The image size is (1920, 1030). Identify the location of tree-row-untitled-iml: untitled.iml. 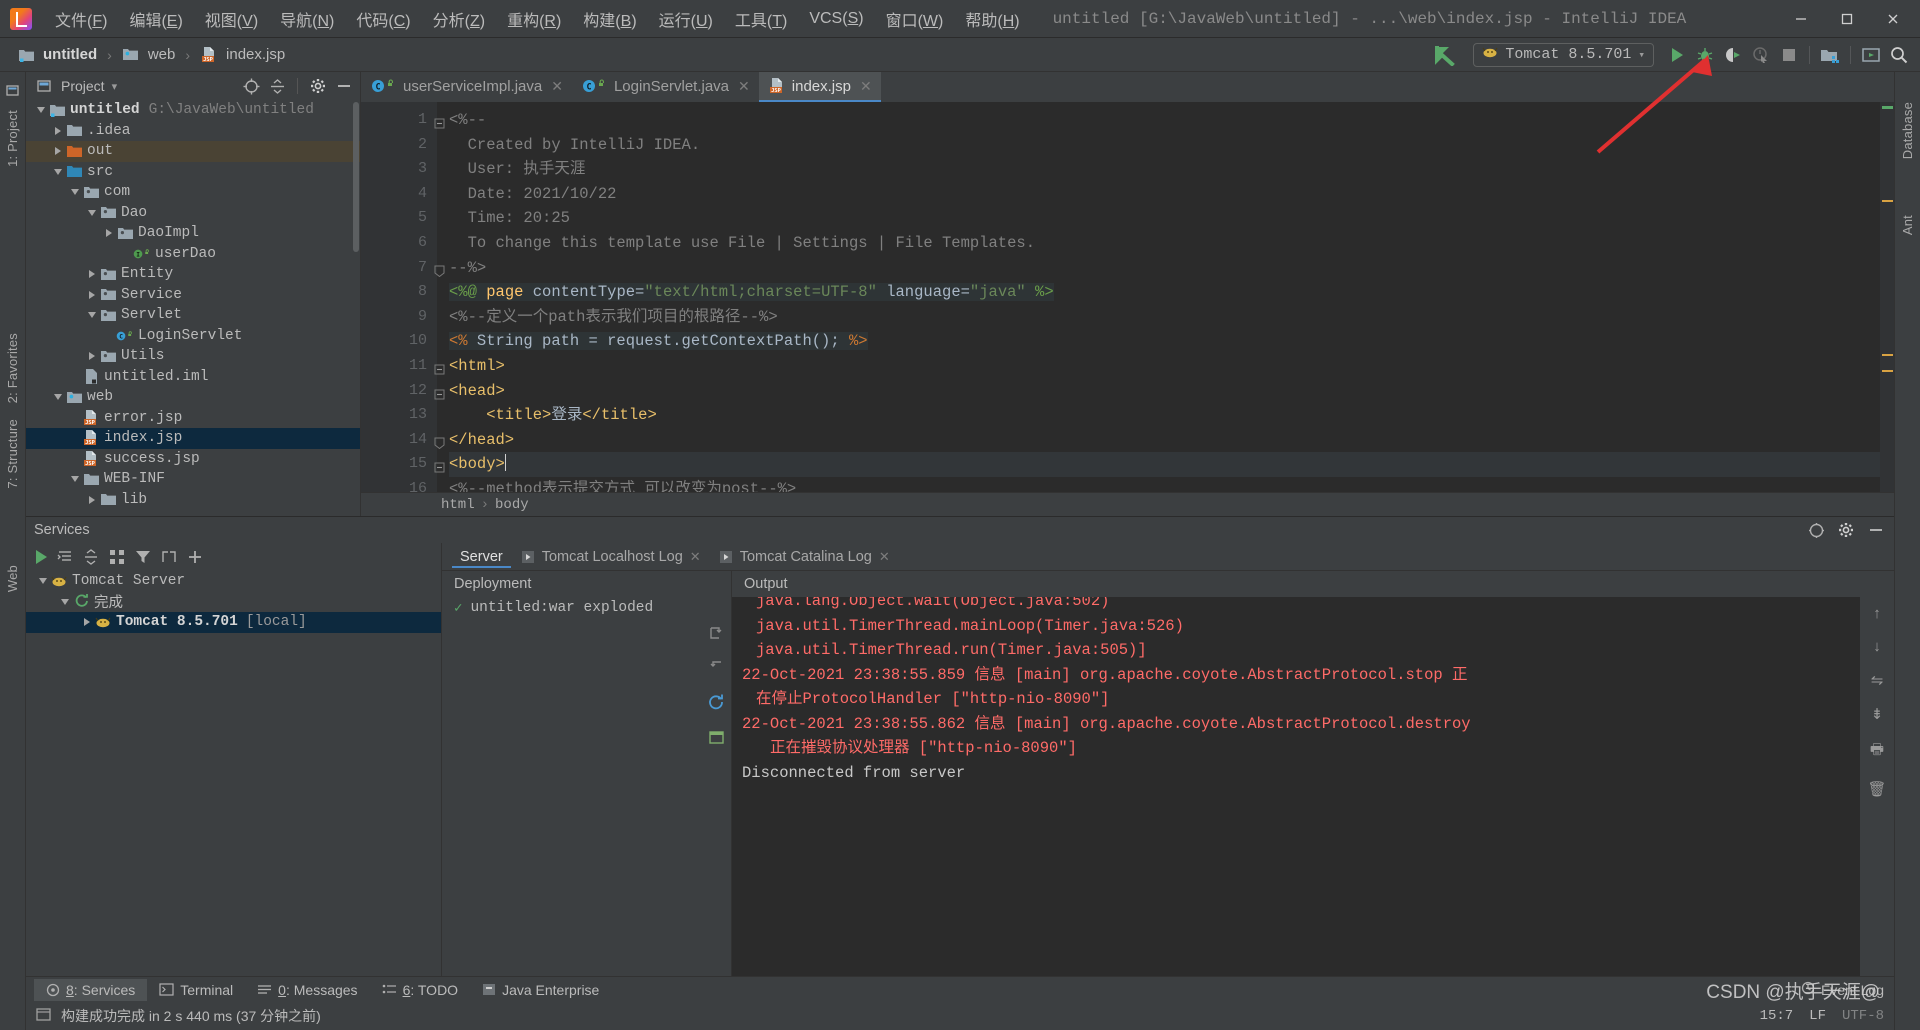
(193, 377).